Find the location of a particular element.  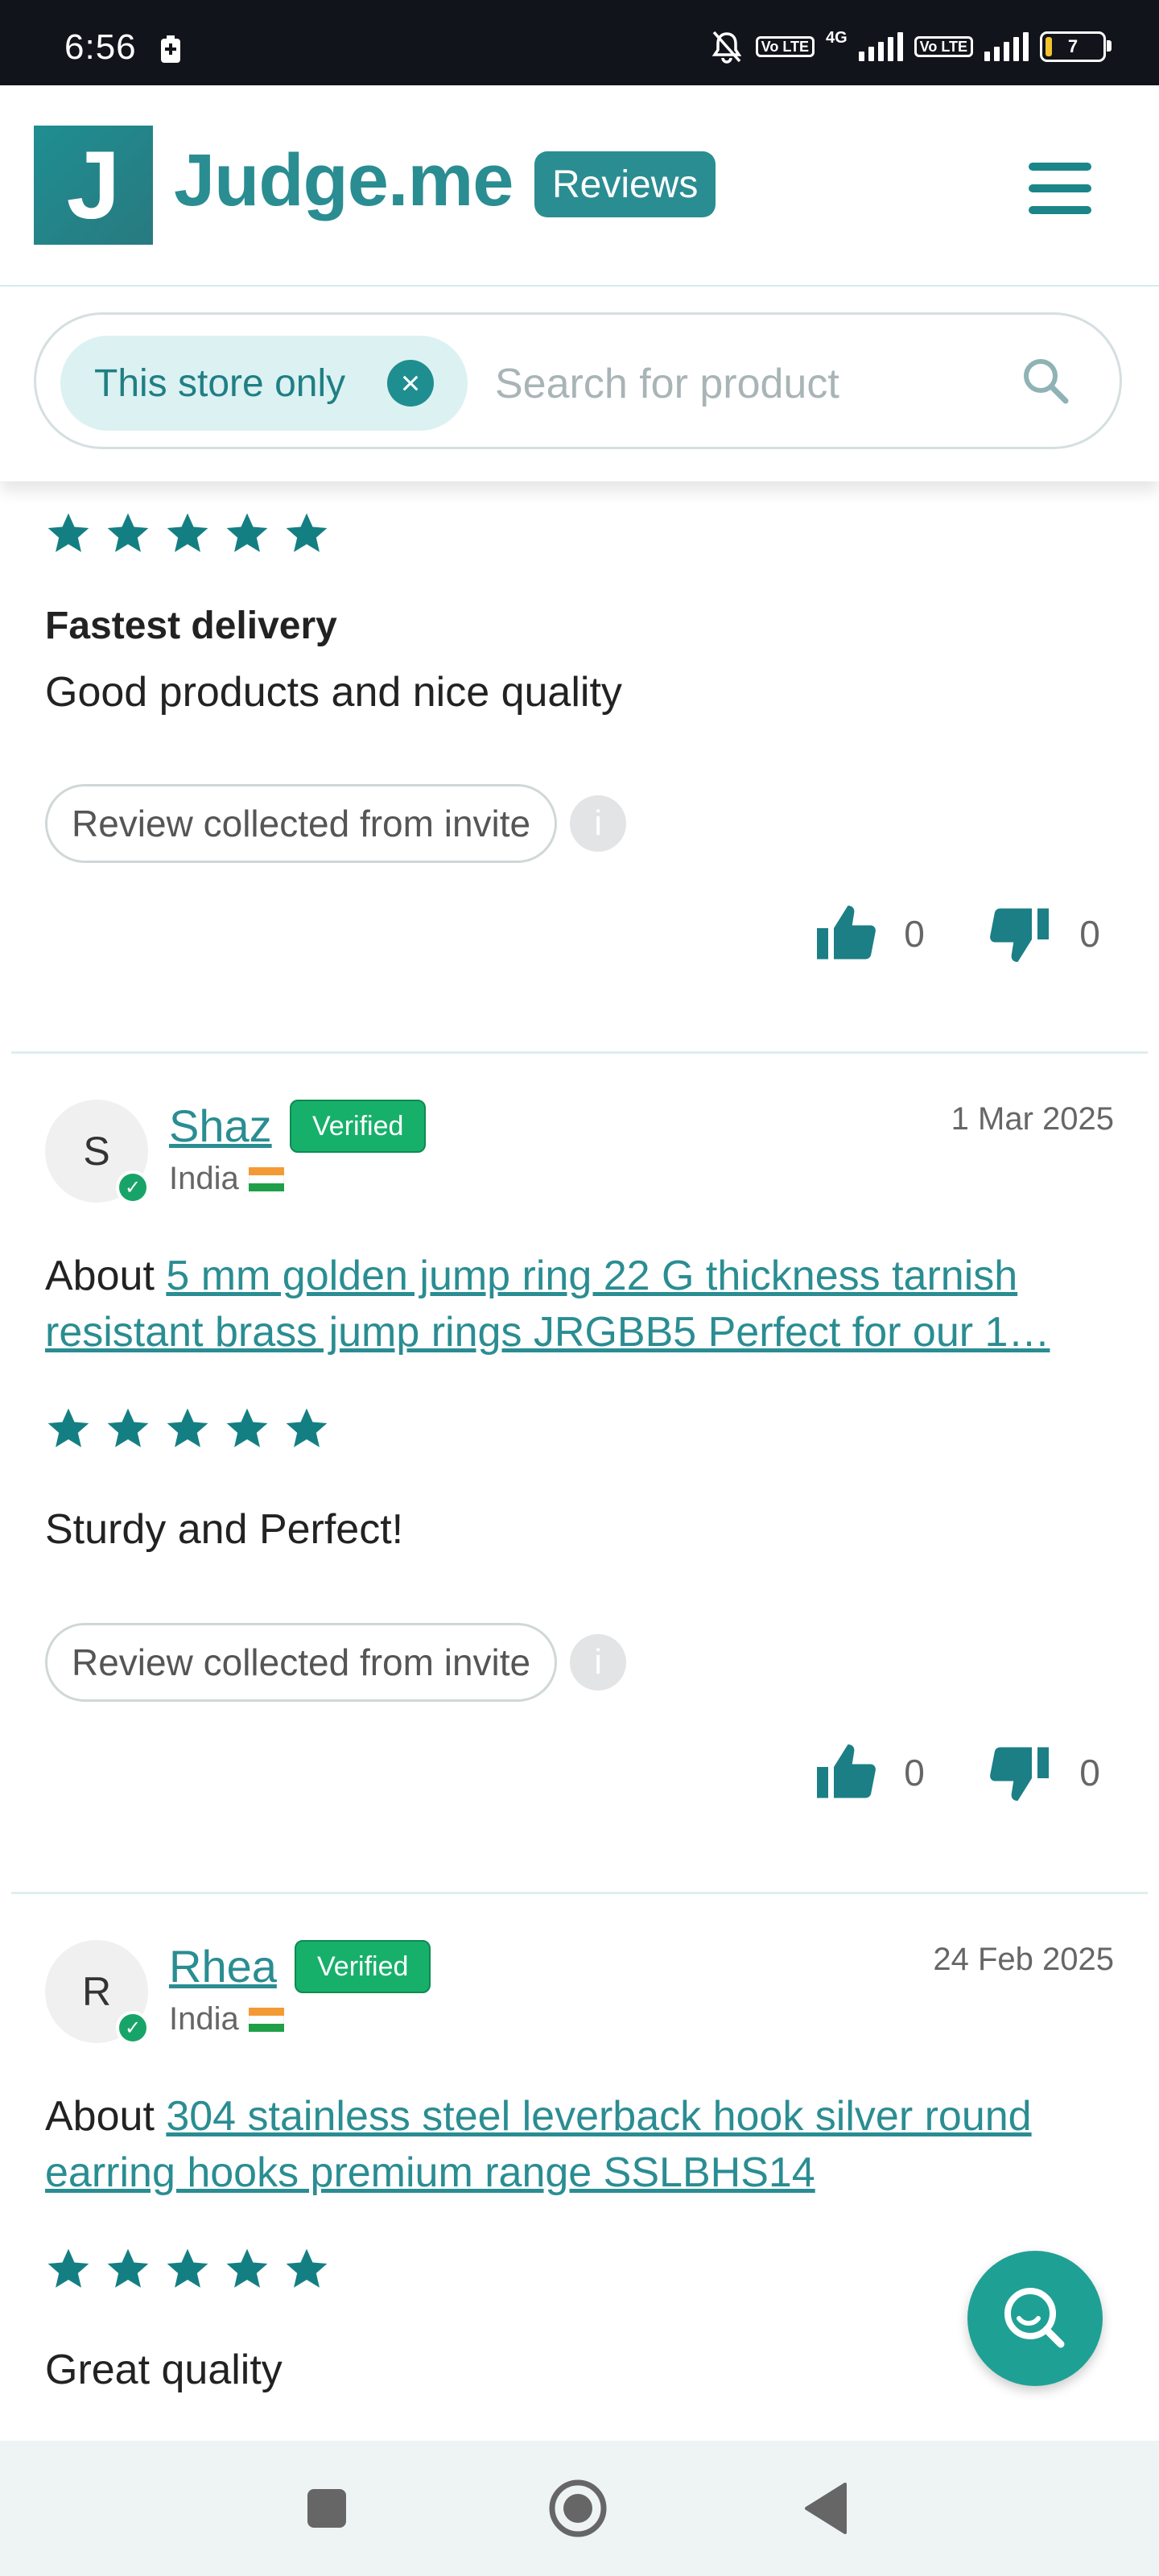

avatar: S ✓ is located at coordinates (97, 1152).